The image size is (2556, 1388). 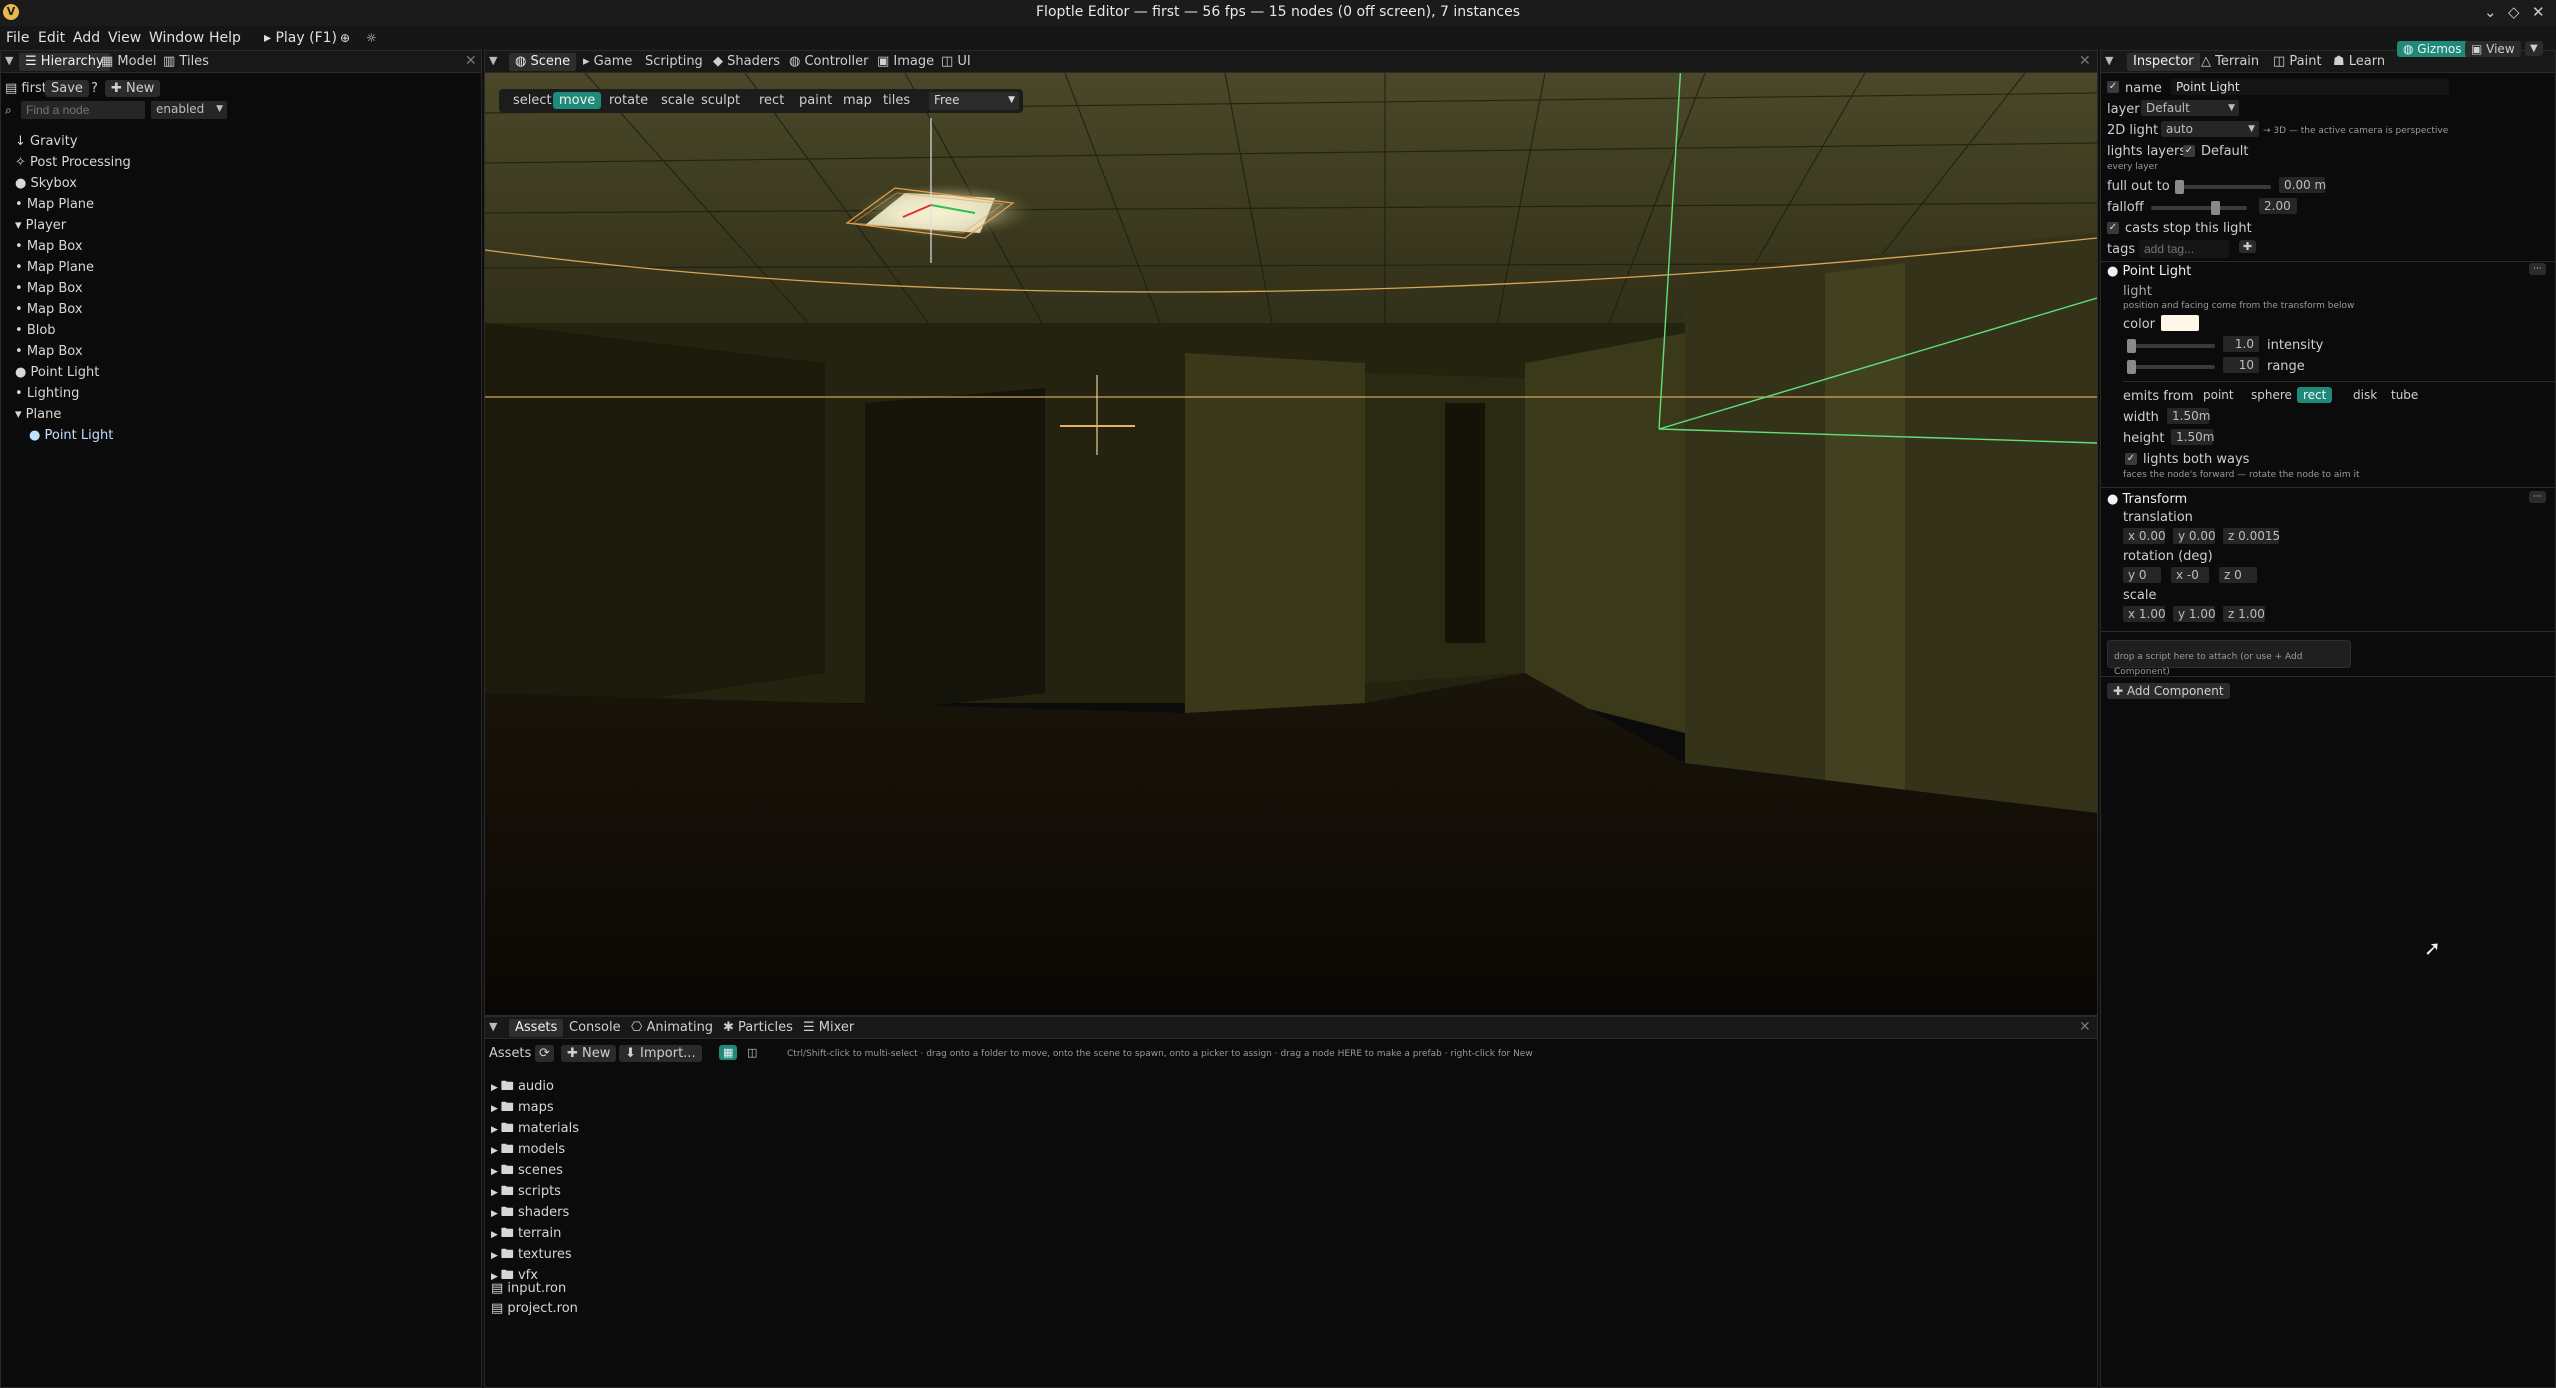 What do you see at coordinates (543, 62) in the screenshot?
I see `tab-scene: ◍ Scene` at bounding box center [543, 62].